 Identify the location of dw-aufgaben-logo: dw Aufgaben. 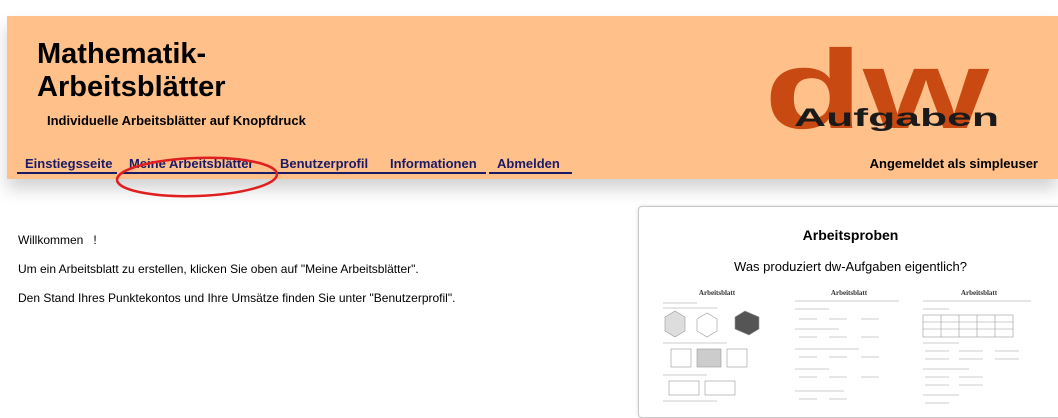
(889, 95).